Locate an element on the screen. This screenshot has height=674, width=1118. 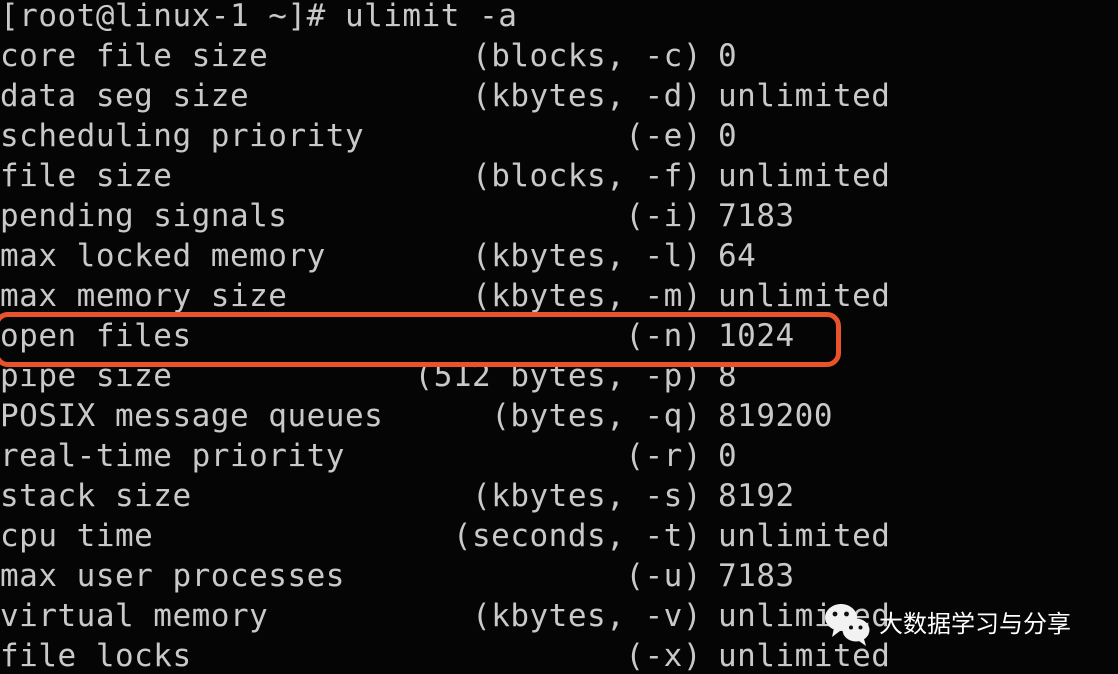
watermark: 大数据学习与分享 is located at coordinates (947, 624).